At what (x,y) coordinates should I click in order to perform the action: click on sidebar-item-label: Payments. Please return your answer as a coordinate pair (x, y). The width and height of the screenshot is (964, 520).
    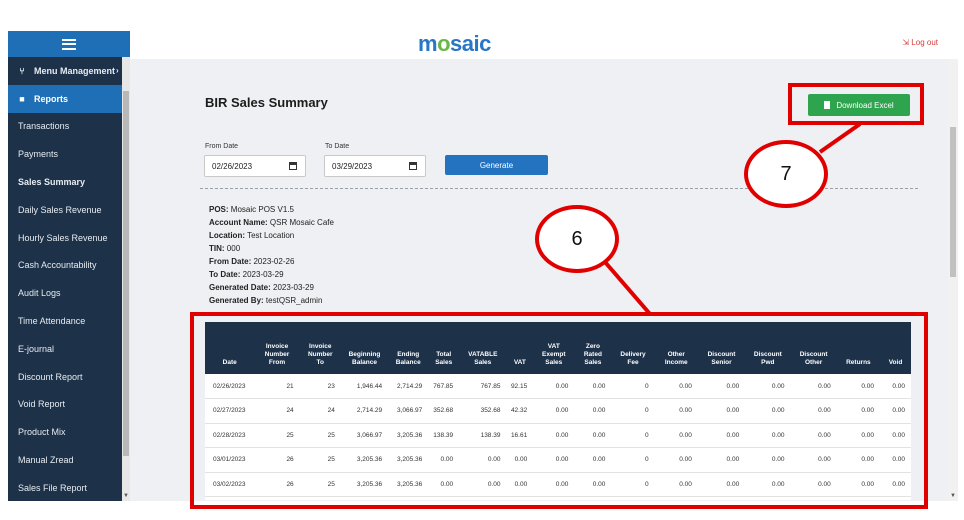
    Looking at the image, I should click on (38, 154).